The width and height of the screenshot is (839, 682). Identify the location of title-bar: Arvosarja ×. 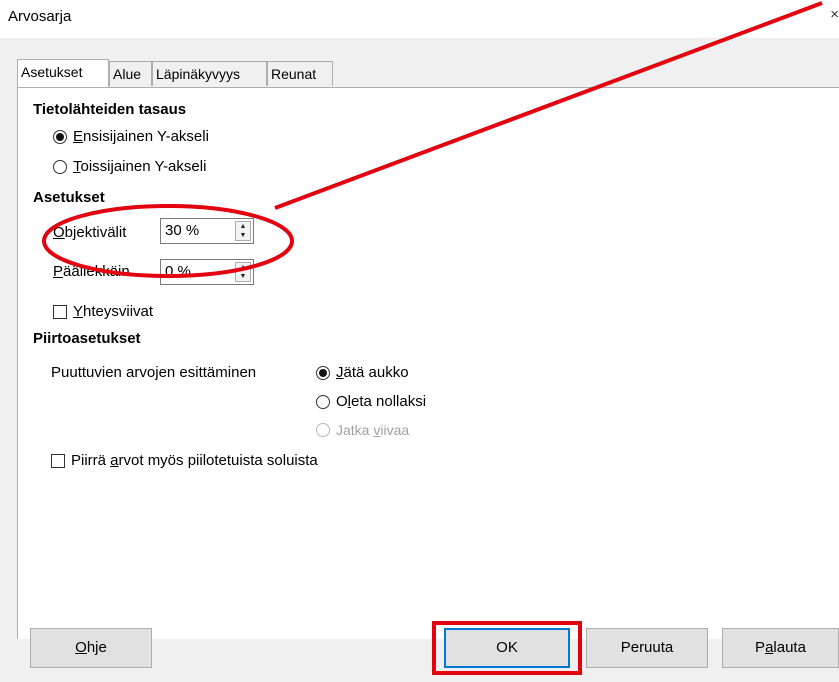
(419, 19).